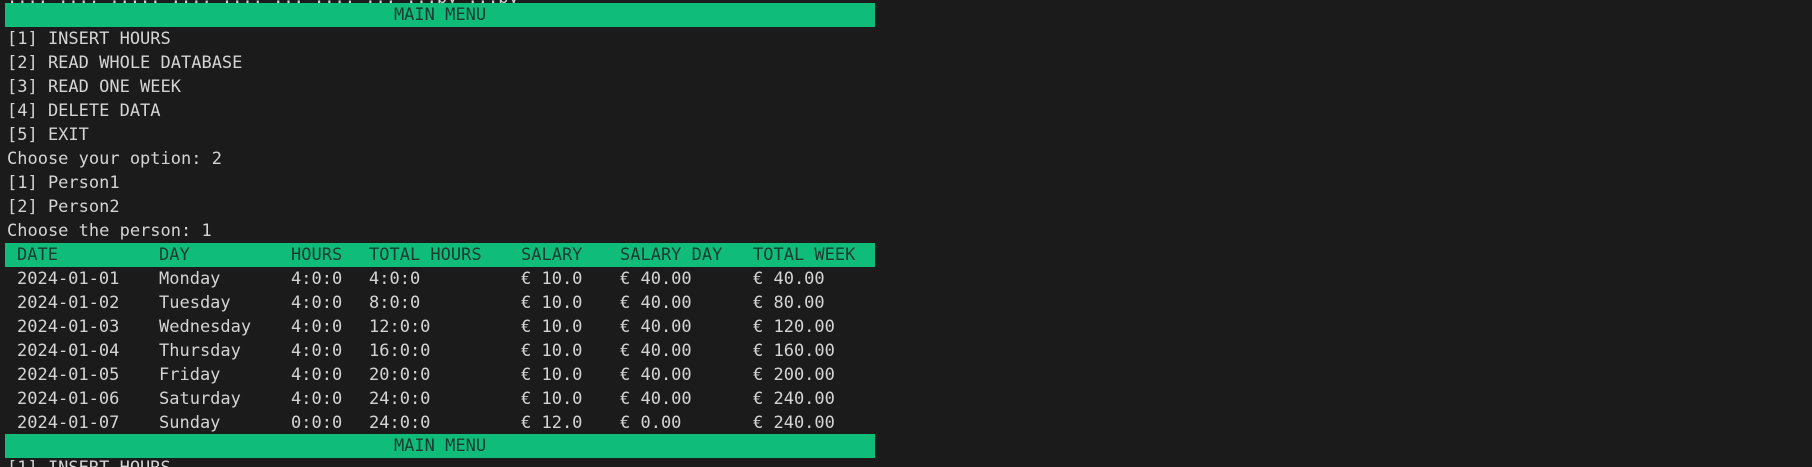 The image size is (1812, 467). Describe the element at coordinates (190, 375) in the screenshot. I see `cell-day: Friday` at that location.